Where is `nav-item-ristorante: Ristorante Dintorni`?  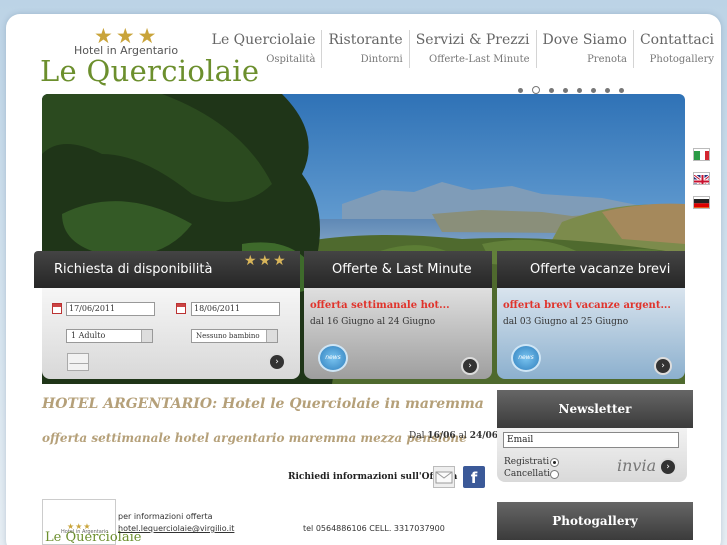
nav-item-ristorante: Ristorante Dintorni is located at coordinates (364, 49).